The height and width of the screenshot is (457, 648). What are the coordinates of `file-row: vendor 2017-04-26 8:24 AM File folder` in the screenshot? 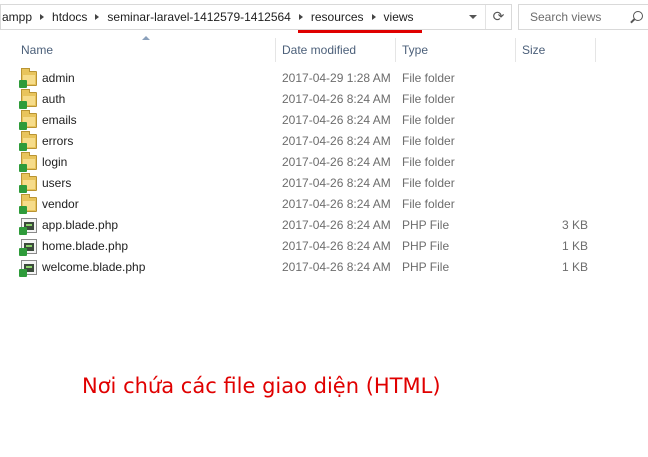 It's located at (333, 204).